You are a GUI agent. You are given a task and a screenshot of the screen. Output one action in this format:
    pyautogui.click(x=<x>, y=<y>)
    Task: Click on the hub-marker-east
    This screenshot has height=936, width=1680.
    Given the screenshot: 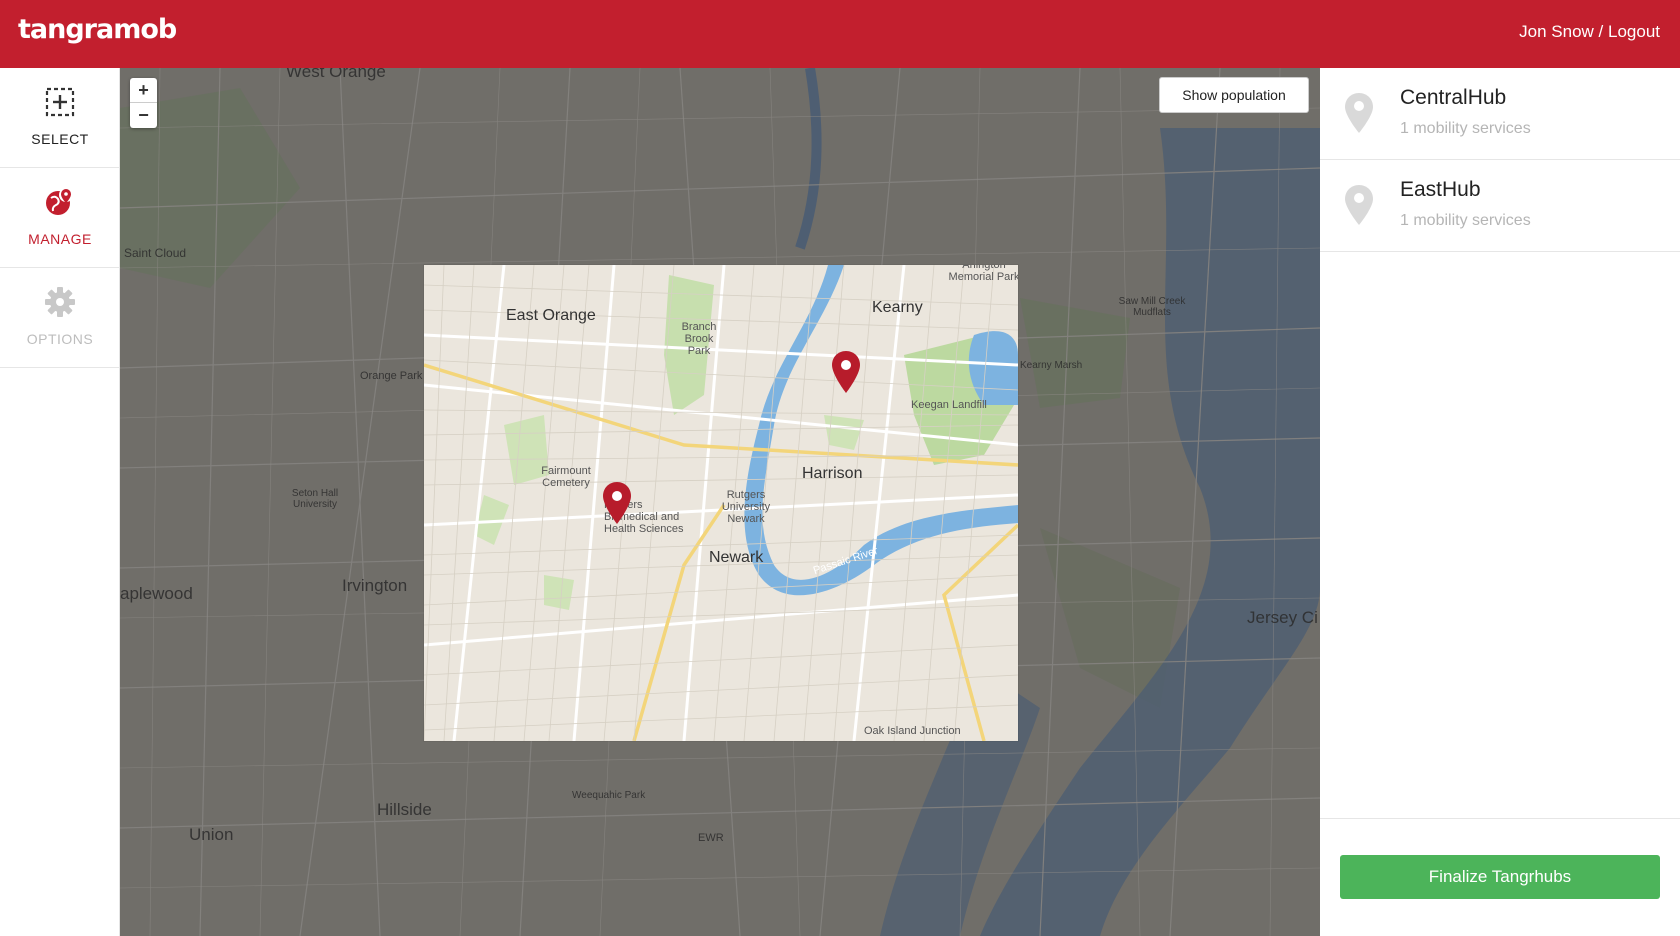 What is the action you would take?
    pyautogui.click(x=617, y=503)
    